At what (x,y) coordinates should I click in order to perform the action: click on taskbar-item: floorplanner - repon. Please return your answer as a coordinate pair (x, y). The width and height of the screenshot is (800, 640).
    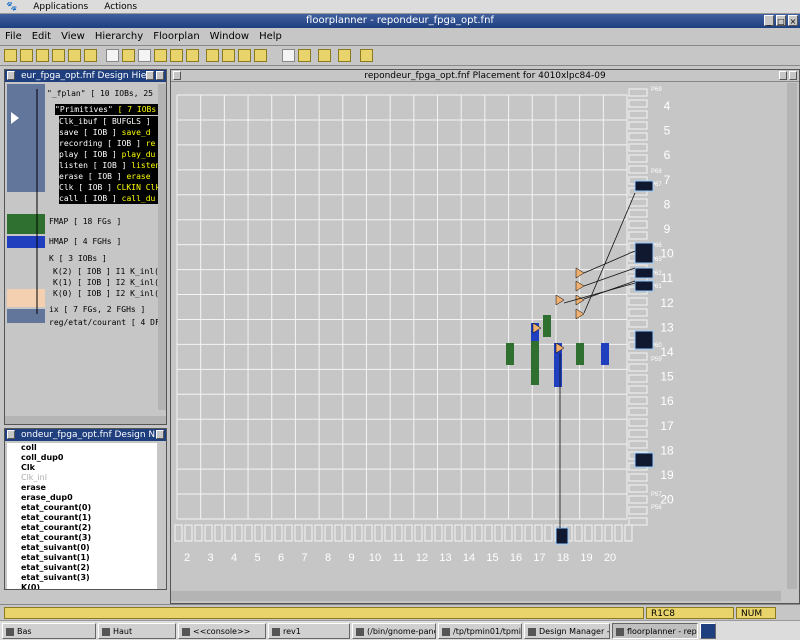
    Looking at the image, I should click on (655, 631).